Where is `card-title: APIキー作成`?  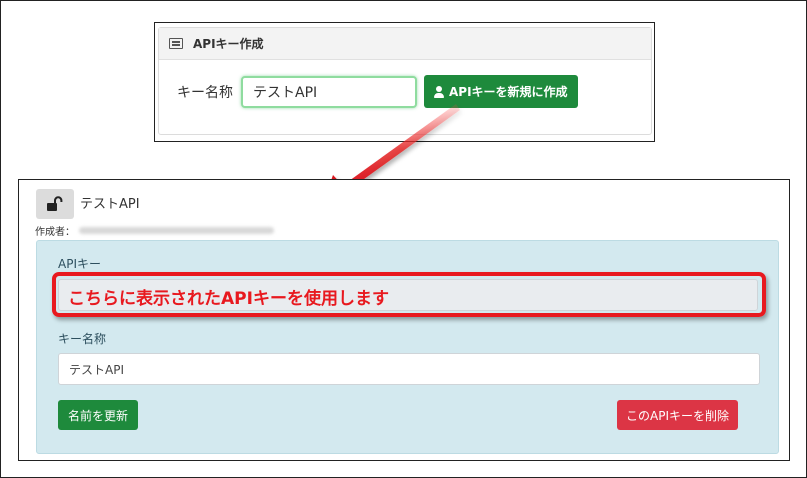
card-title: APIキー作成 is located at coordinates (228, 44).